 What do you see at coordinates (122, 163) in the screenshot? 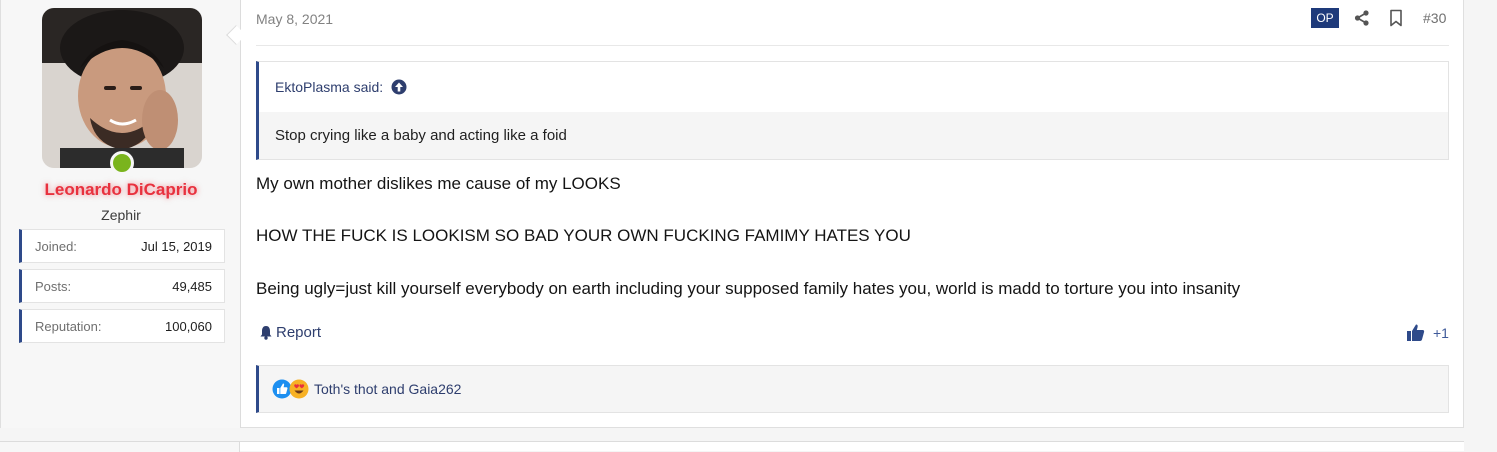
I see `online-status-indicator` at bounding box center [122, 163].